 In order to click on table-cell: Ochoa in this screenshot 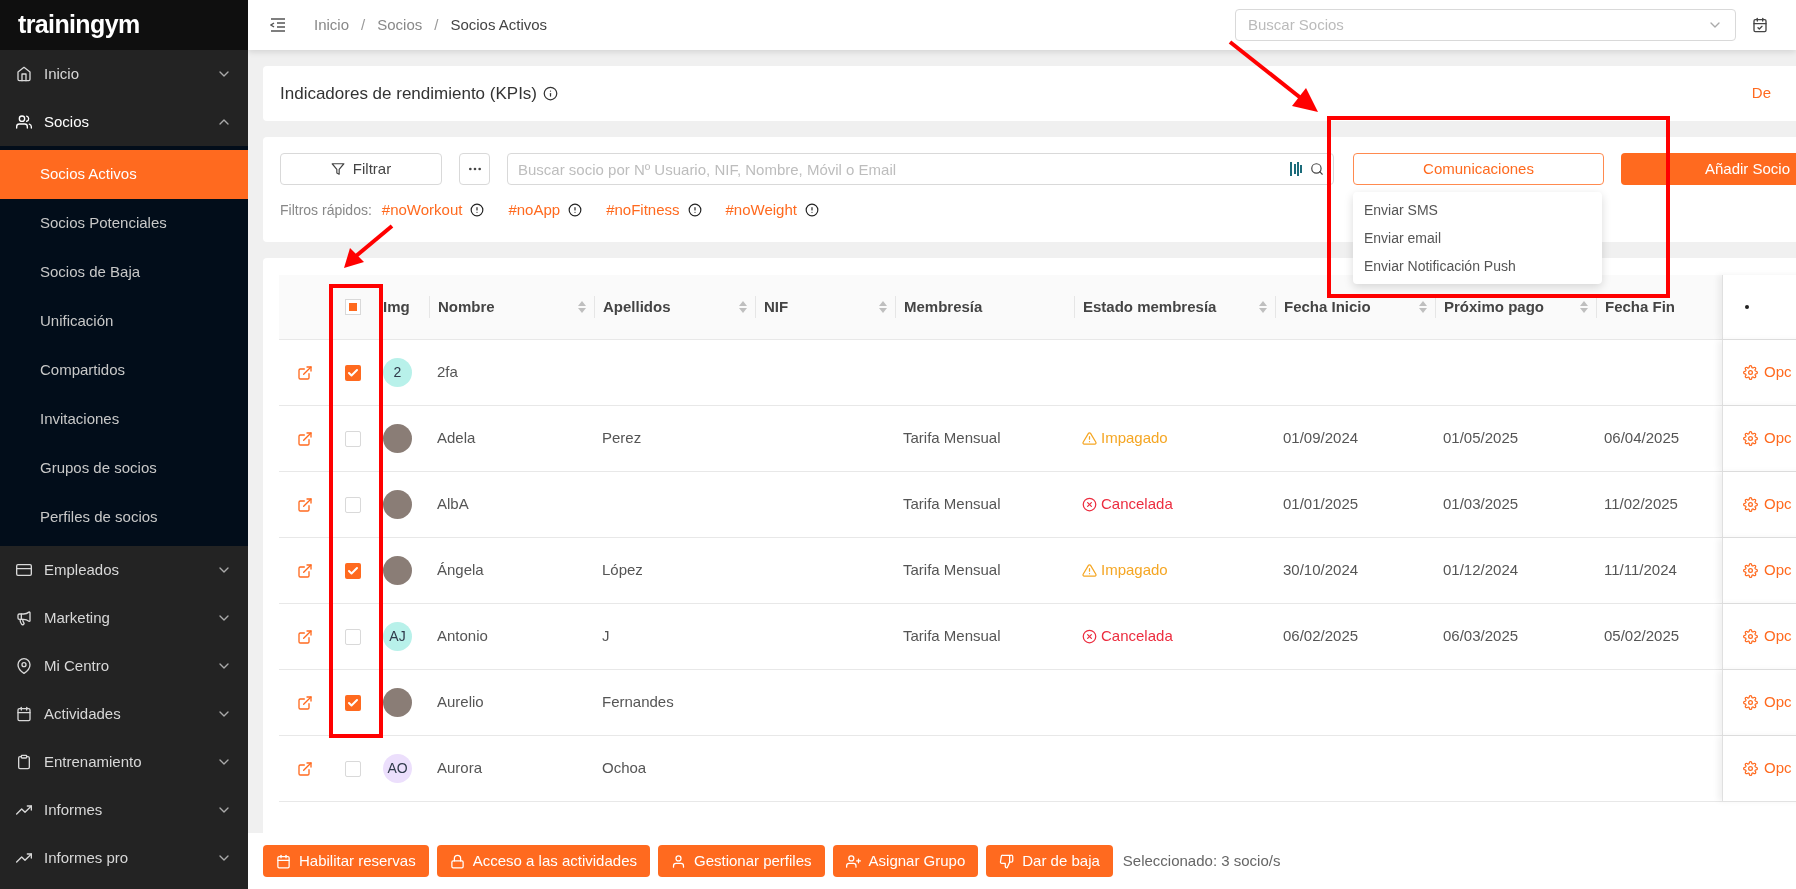, I will do `click(624, 768)`.